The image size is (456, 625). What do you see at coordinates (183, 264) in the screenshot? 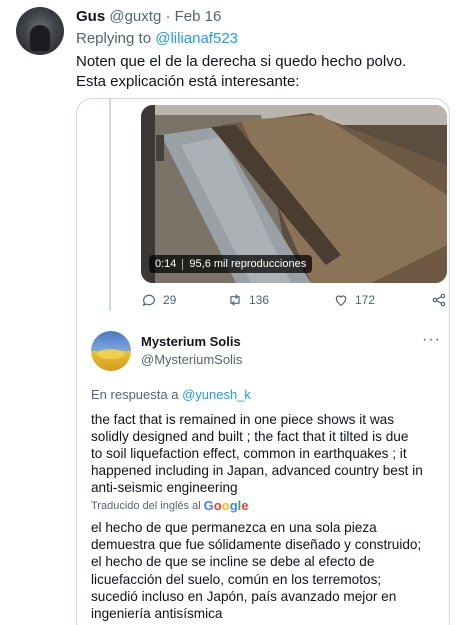
I see `badge-divider` at bounding box center [183, 264].